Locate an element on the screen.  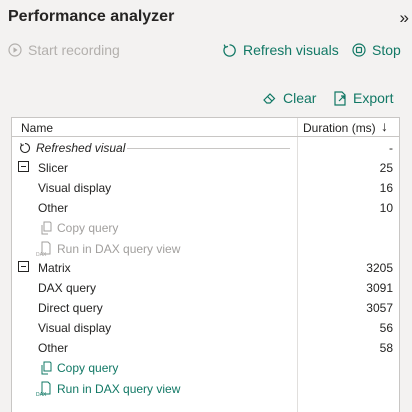
duration-value: - is located at coordinates (391, 148).